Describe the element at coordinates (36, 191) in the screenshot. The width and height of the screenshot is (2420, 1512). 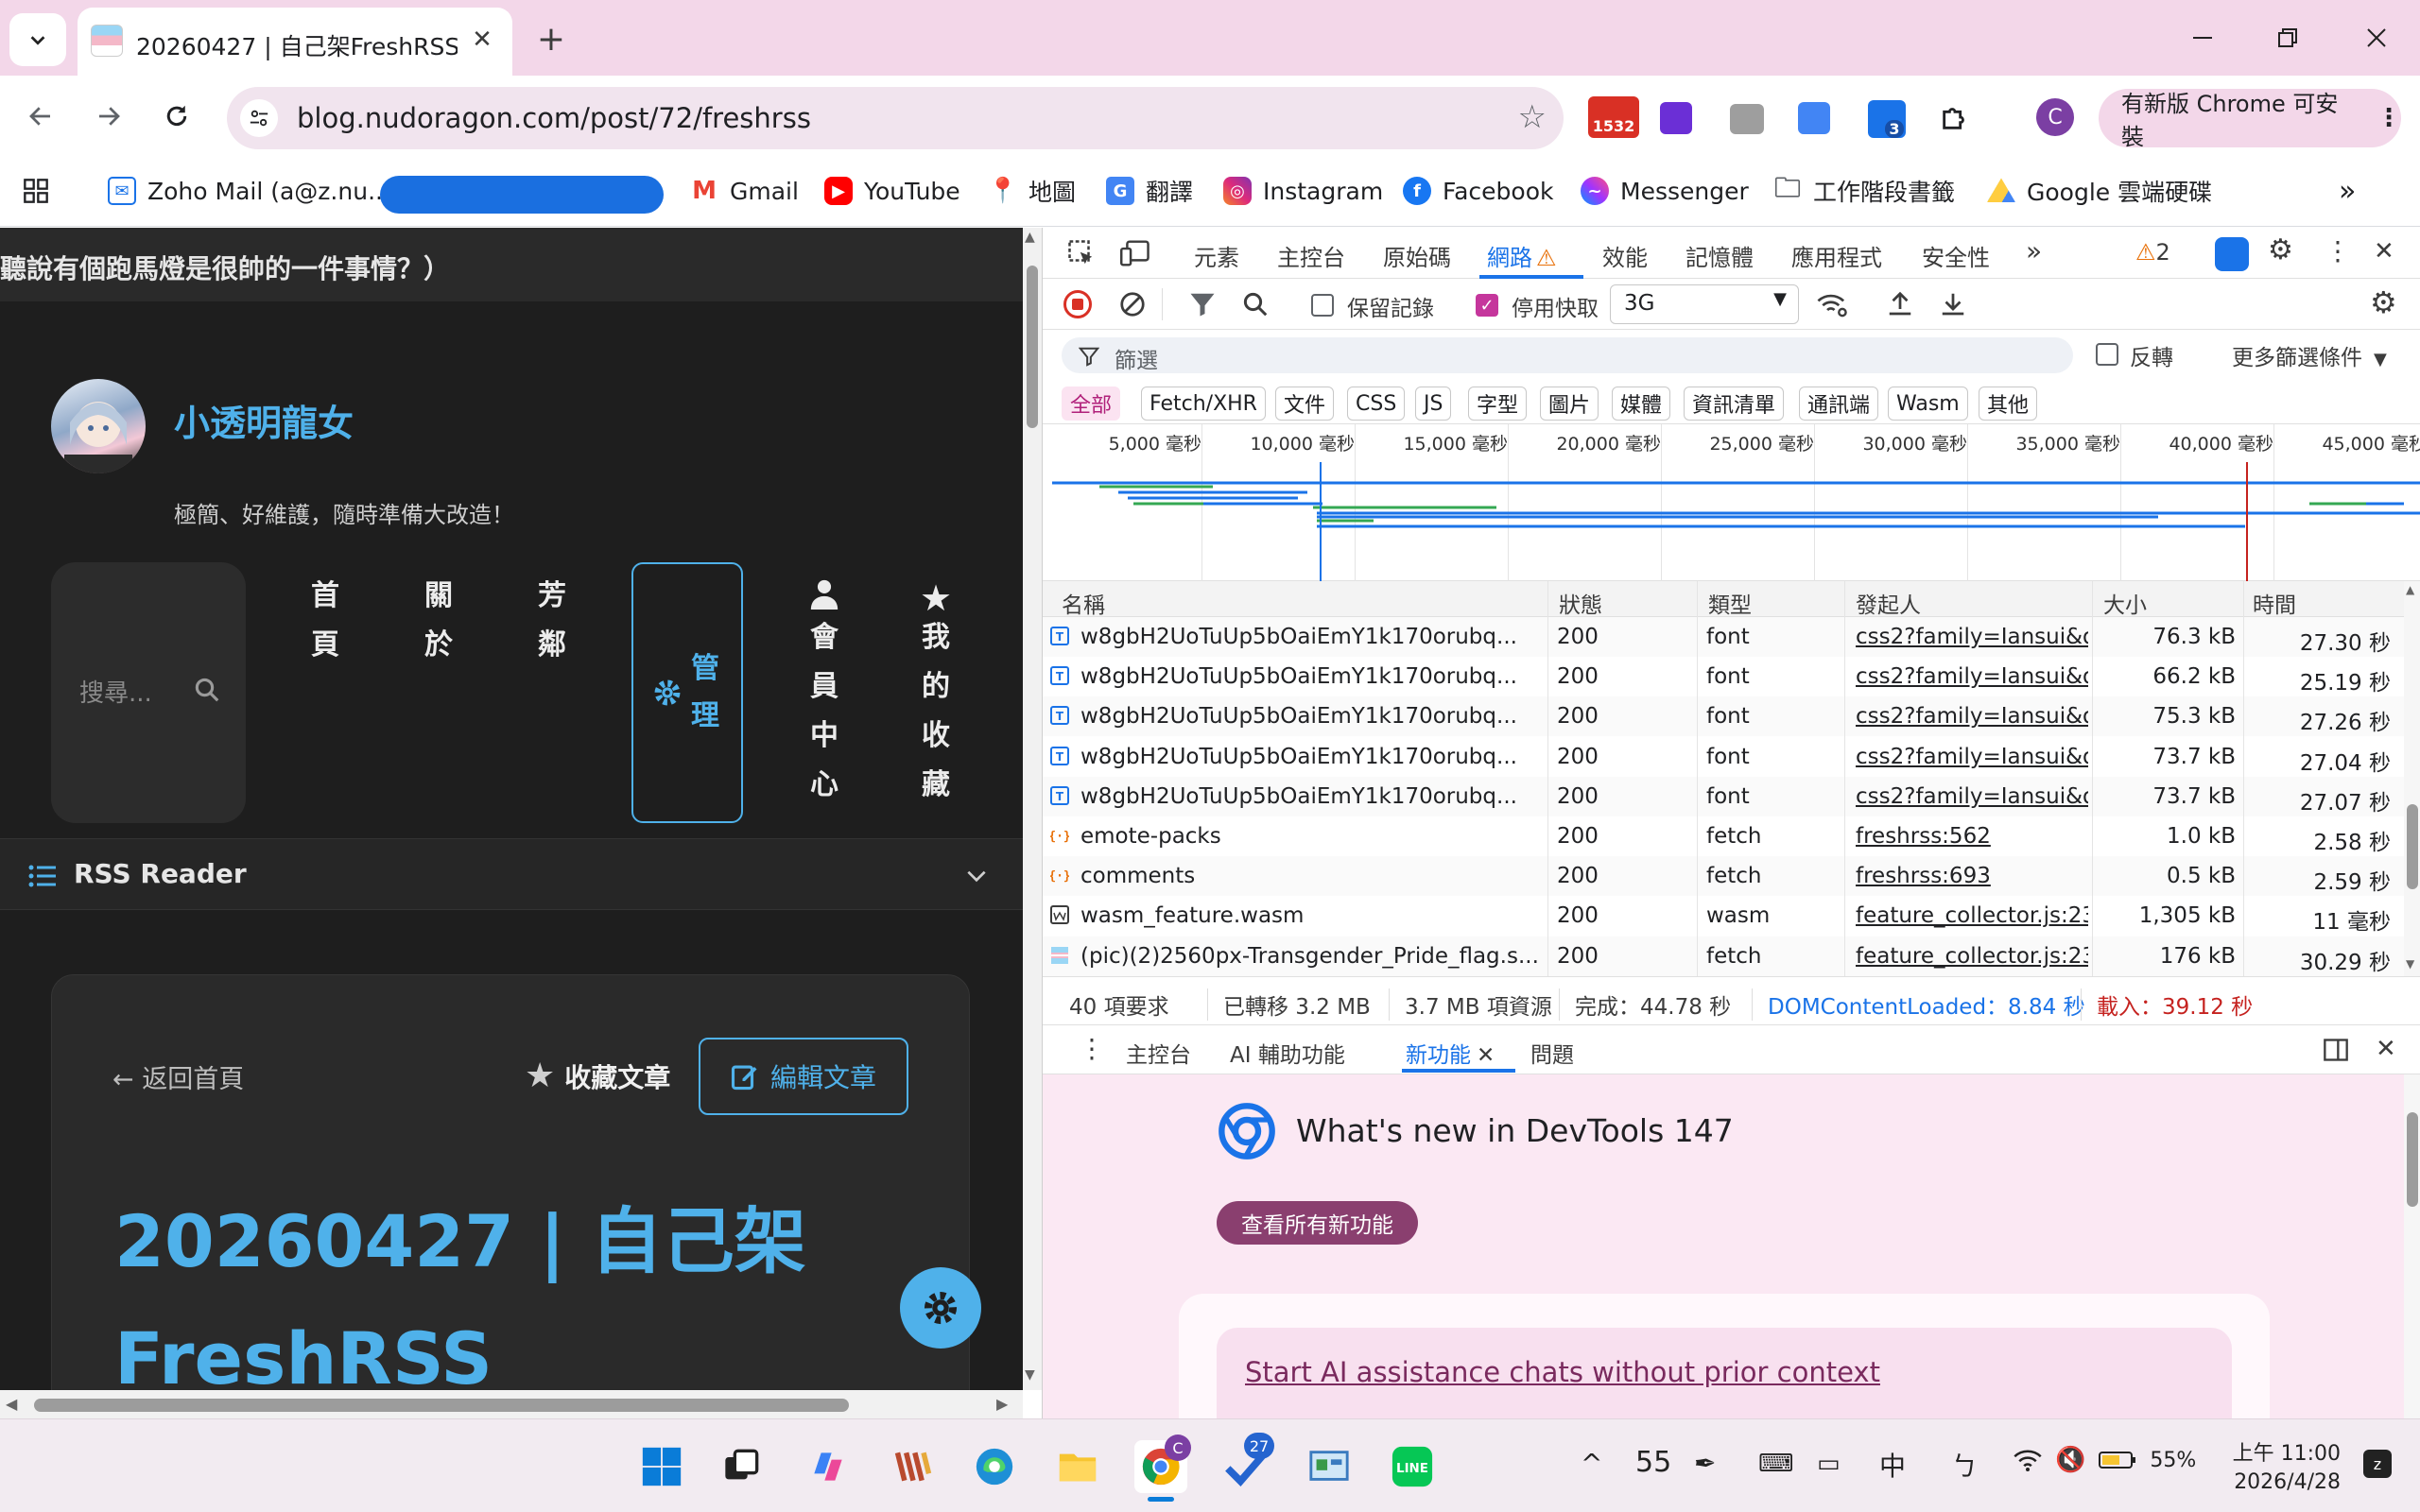
I see `apps-grid-icon` at that location.